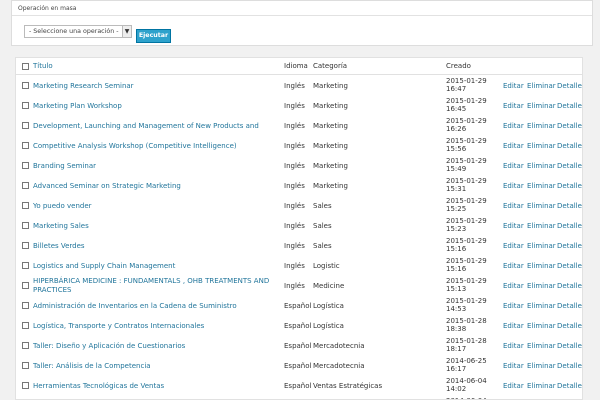 The height and width of the screenshot is (400, 600). I want to click on bulk-operation-select: - Seleccione una operación - ▼, so click(78, 31).